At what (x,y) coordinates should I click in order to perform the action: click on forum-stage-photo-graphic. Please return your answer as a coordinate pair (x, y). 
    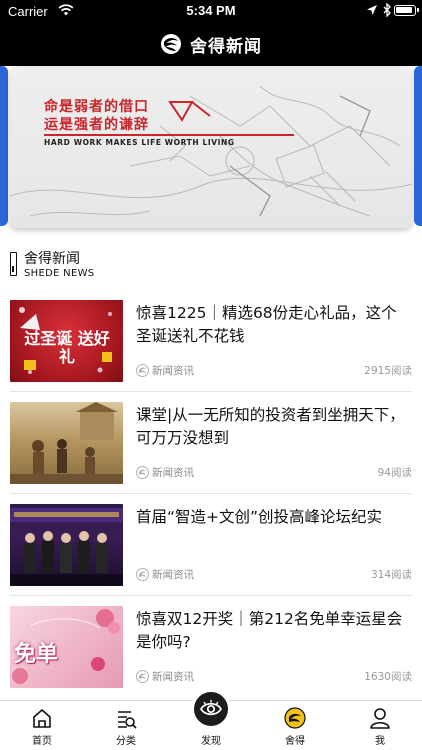
    Looking at the image, I should click on (66, 547).